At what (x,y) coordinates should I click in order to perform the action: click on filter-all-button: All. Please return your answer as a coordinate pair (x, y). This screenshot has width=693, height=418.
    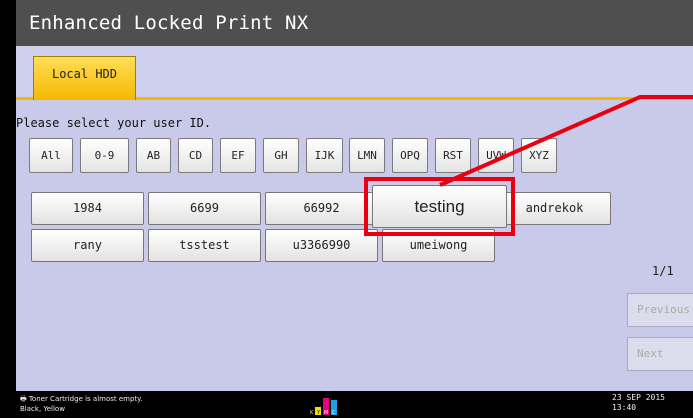
    Looking at the image, I should click on (51, 155).